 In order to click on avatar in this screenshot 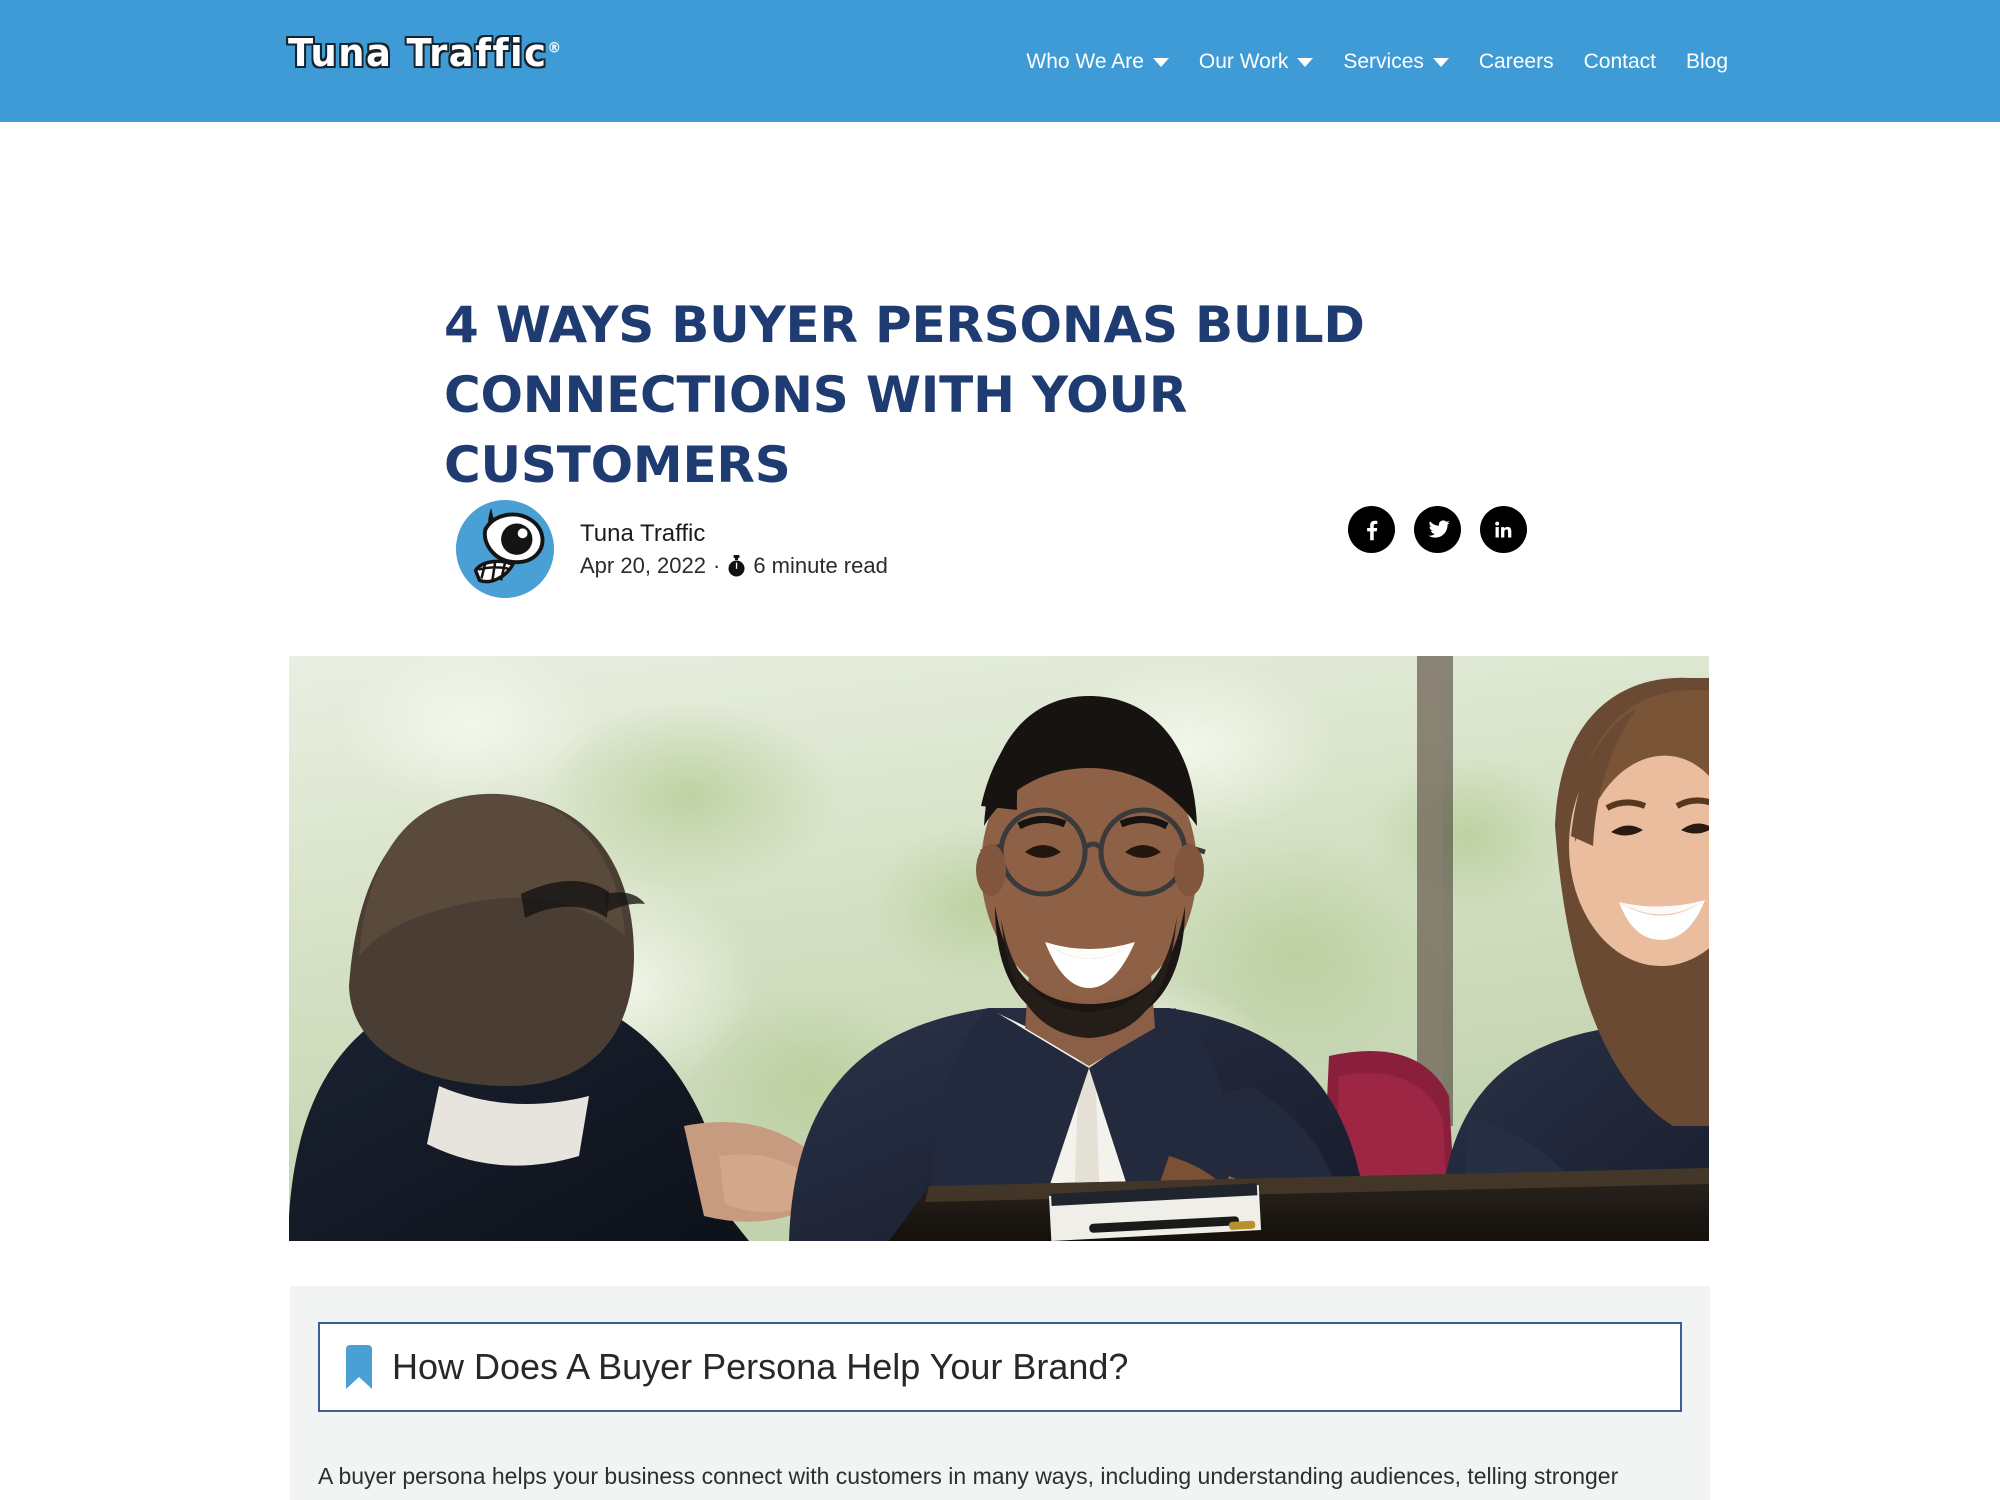, I will do `click(505, 549)`.